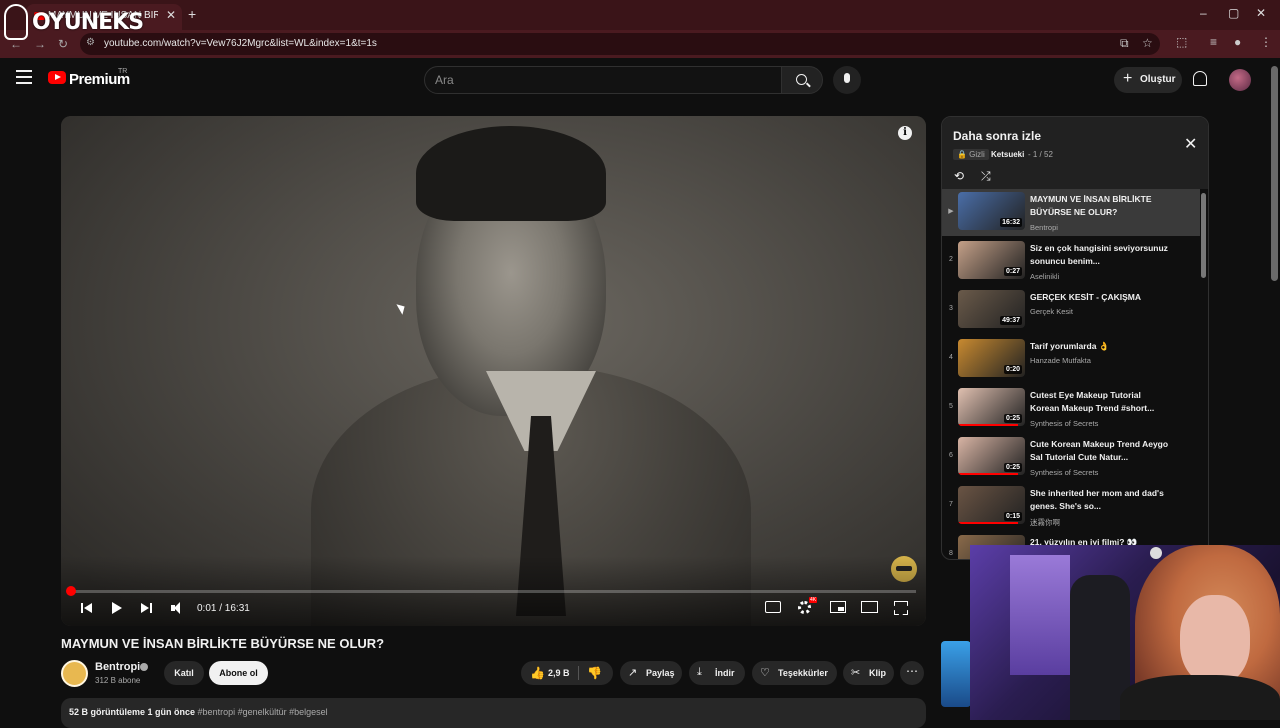 The width and height of the screenshot is (1280, 728). I want to click on privacy-badge: 🔒 Gizli, so click(971, 154).